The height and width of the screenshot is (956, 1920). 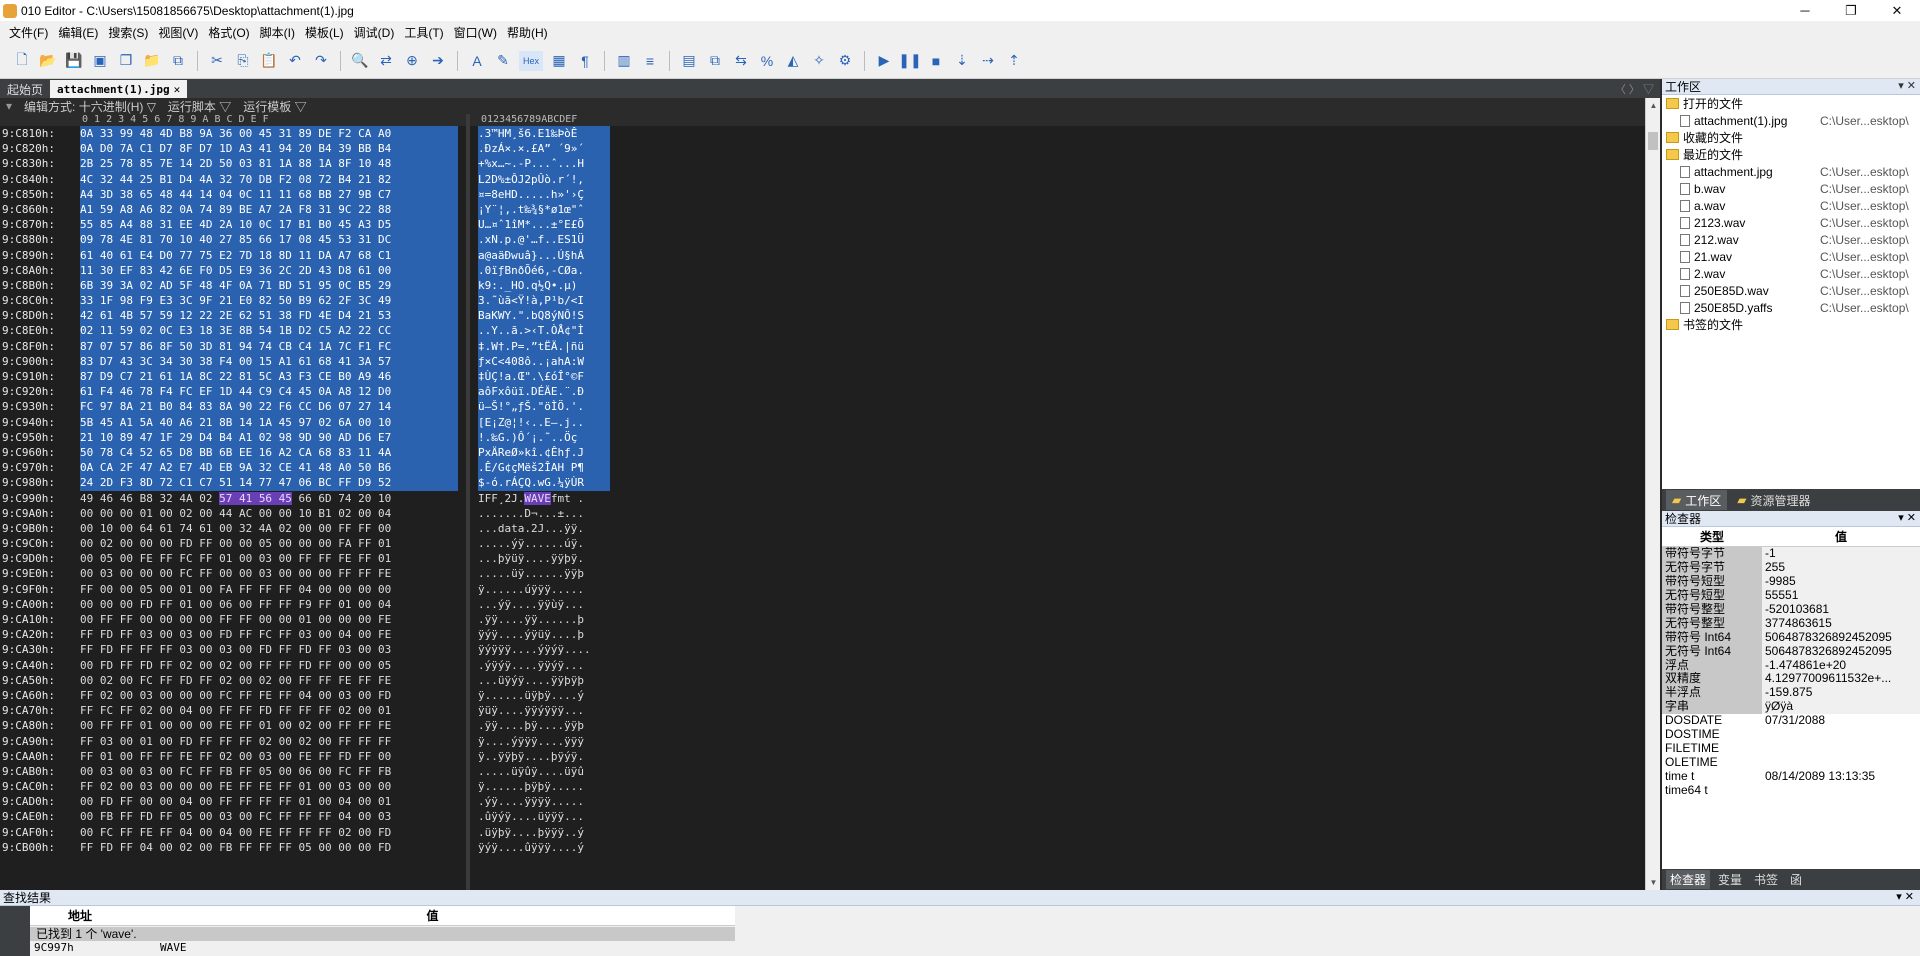 What do you see at coordinates (1791, 307) in the screenshot?
I see `recent-file-item: 250E85D.yaffs C:\User...esktop\` at bounding box center [1791, 307].